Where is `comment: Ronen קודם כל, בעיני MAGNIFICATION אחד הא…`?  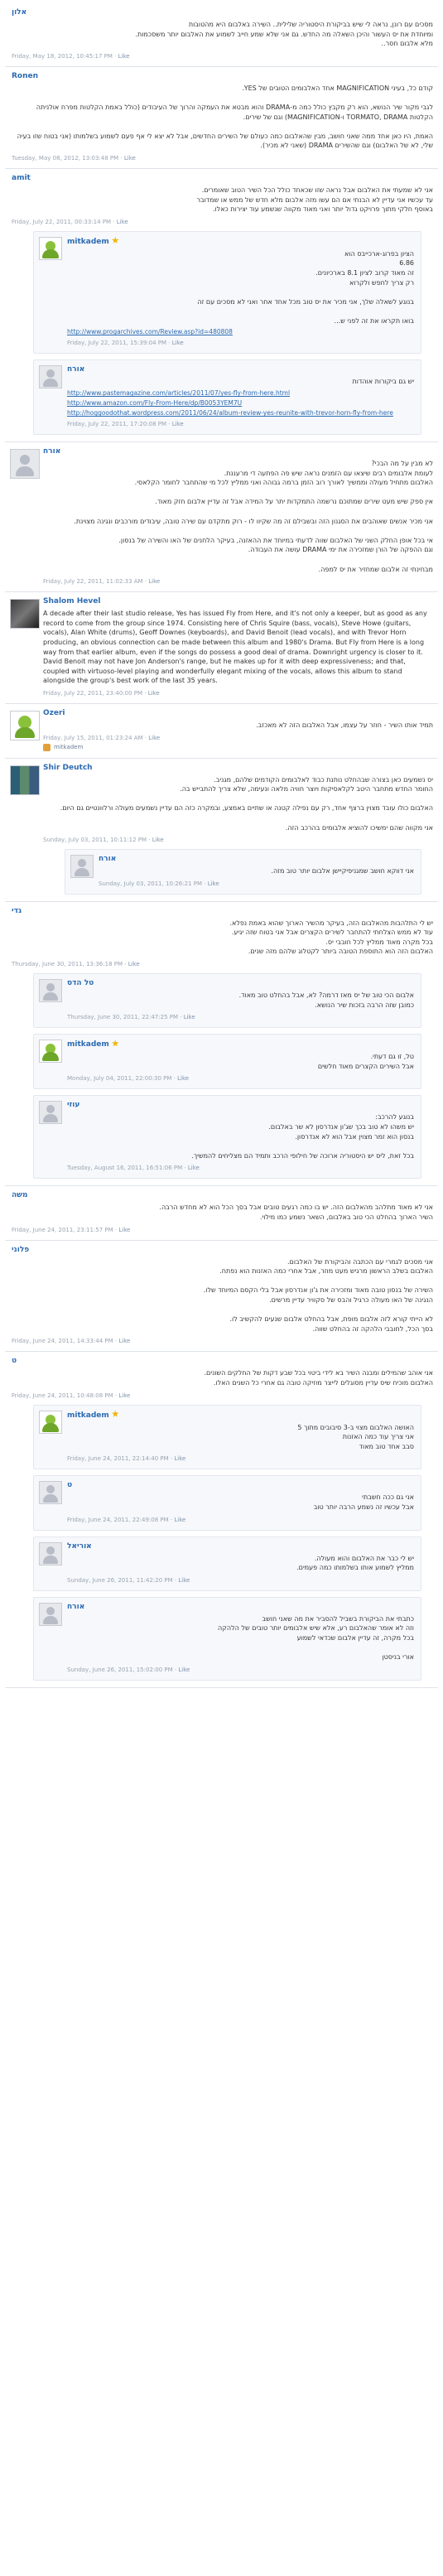
comment: Ronen קודם כל, בעיני MAGNIFICATION אחד הא… is located at coordinates (221, 118).